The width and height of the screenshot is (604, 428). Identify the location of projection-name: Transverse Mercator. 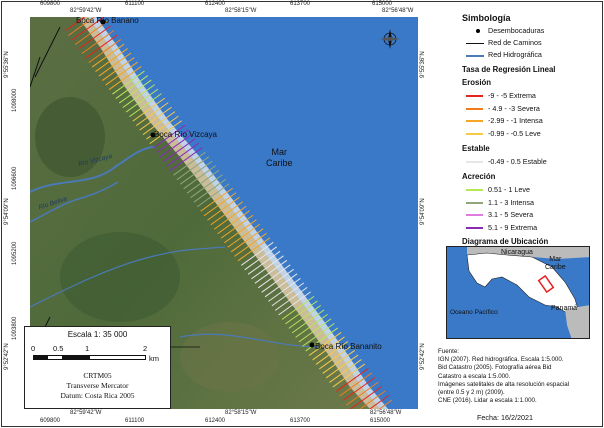
(97, 385).